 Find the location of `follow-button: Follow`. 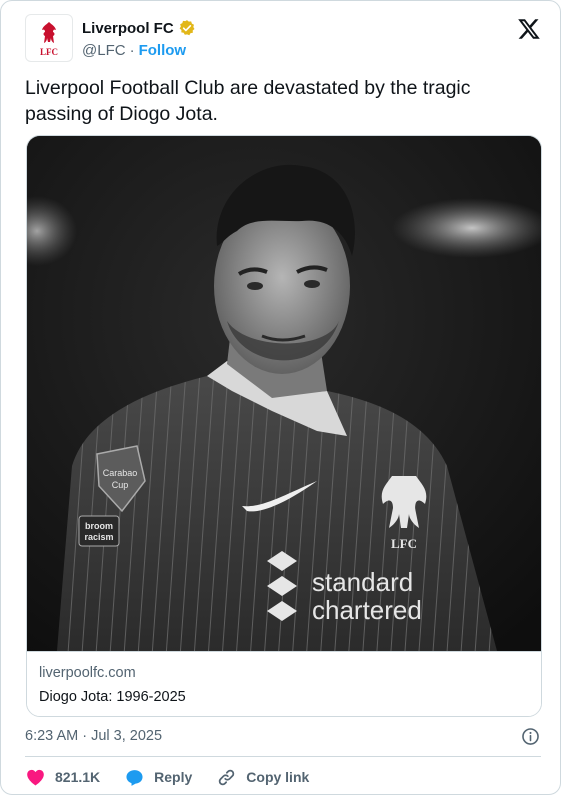

follow-button: Follow is located at coordinates (163, 50).